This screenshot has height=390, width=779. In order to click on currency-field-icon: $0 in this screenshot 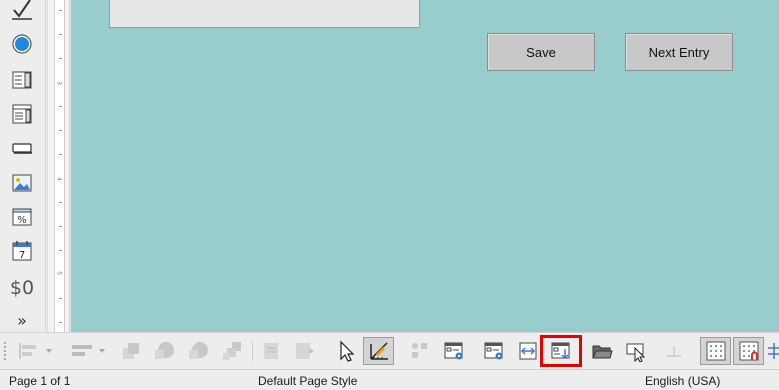, I will do `click(22, 287)`.